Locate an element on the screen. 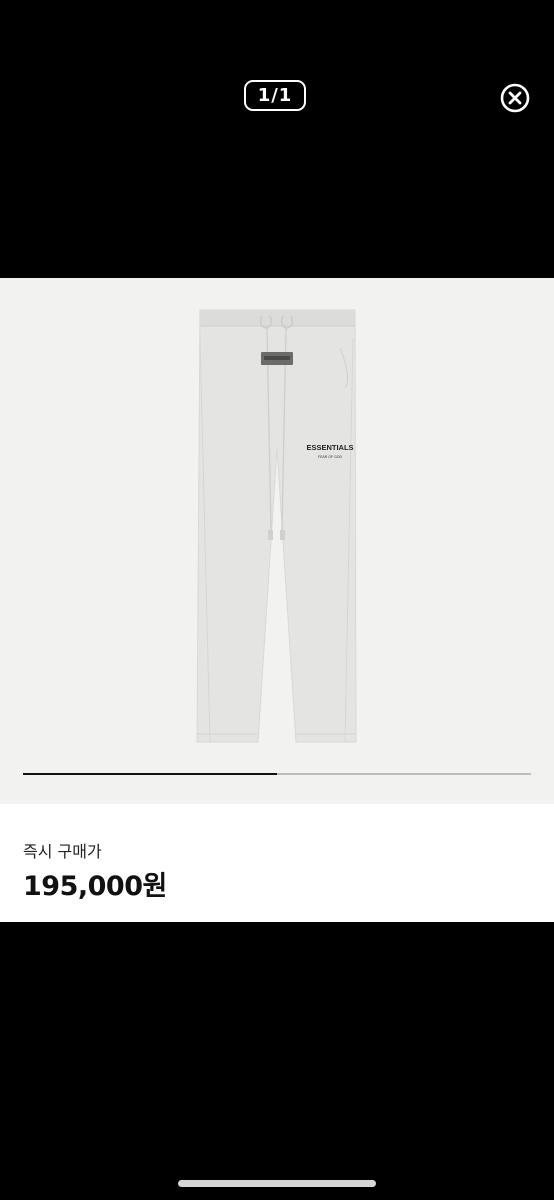 This screenshot has width=554, height=1200. image-counter: 1/1 is located at coordinates (275, 95).